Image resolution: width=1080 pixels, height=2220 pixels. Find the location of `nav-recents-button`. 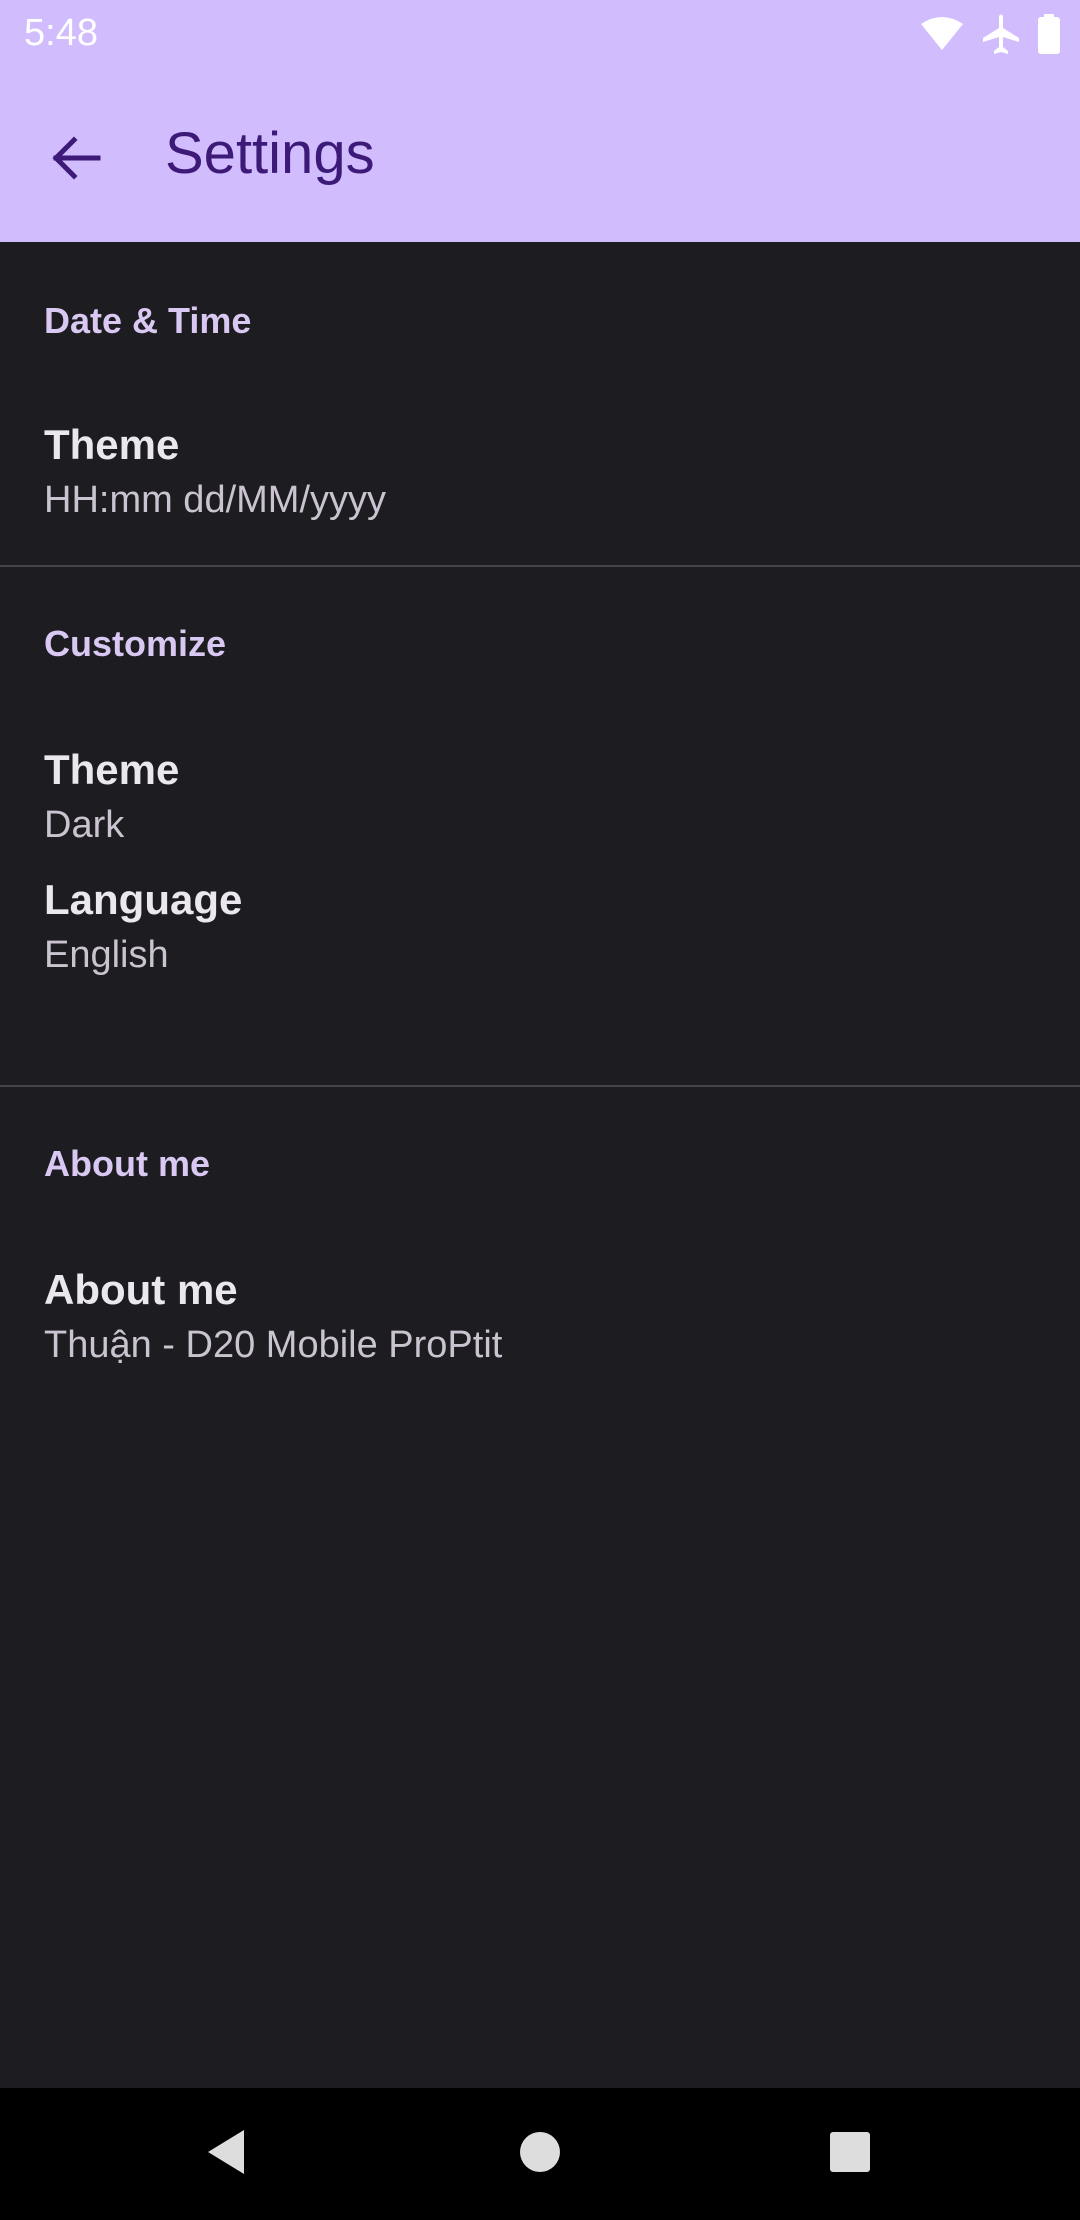

nav-recents-button is located at coordinates (850, 2154).